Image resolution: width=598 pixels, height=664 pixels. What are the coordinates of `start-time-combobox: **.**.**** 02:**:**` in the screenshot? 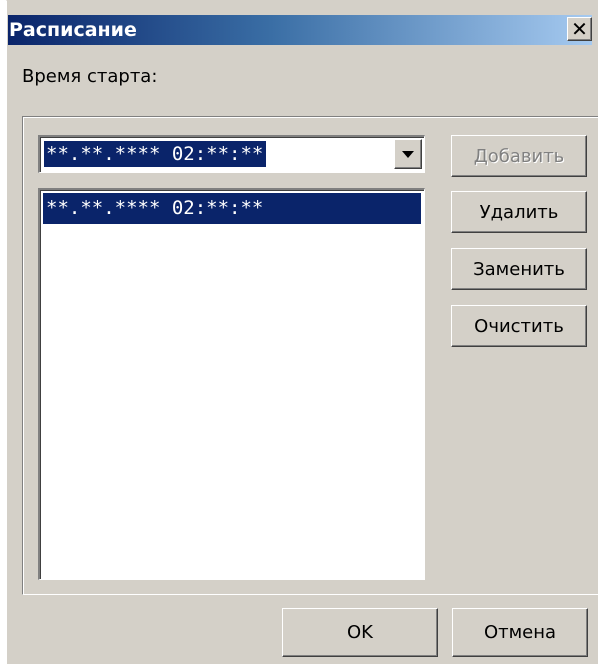 It's located at (231, 154).